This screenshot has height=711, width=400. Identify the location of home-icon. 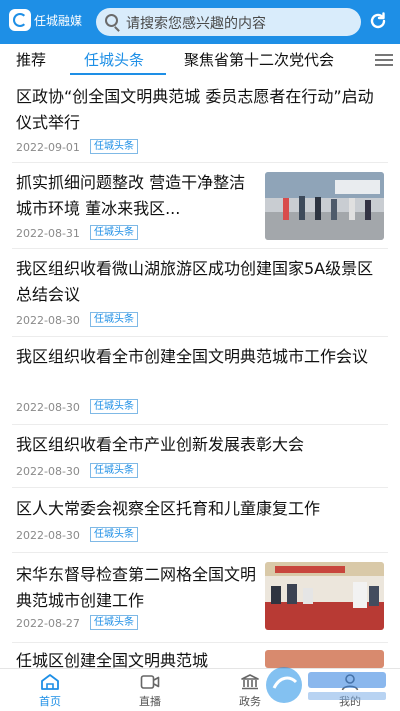
(50, 682).